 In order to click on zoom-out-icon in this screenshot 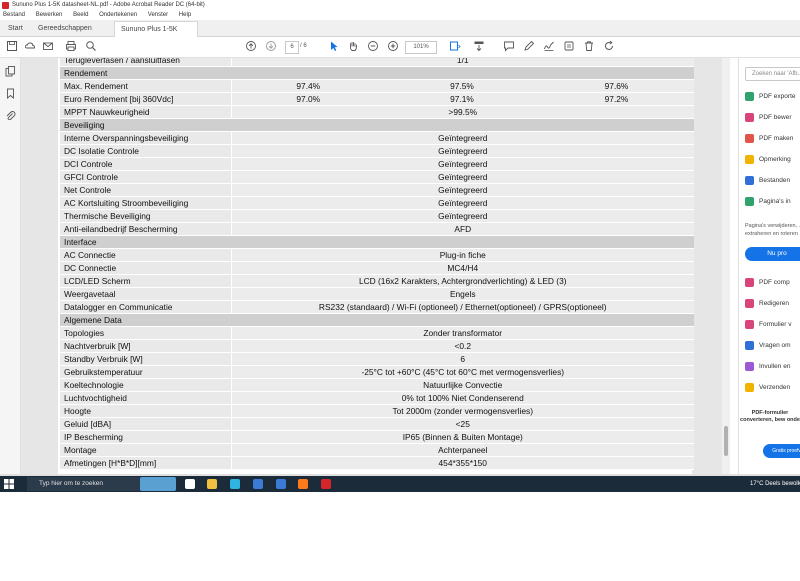, I will do `click(373, 47)`.